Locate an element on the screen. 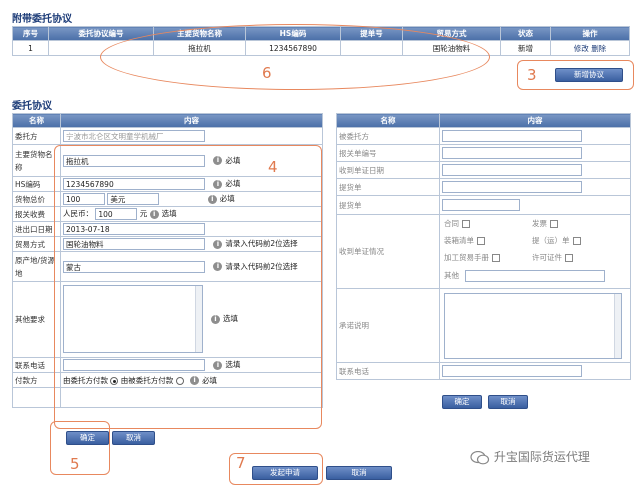 The image size is (640, 488). watermark-text: 升宝国际货运代理 is located at coordinates (541, 457).